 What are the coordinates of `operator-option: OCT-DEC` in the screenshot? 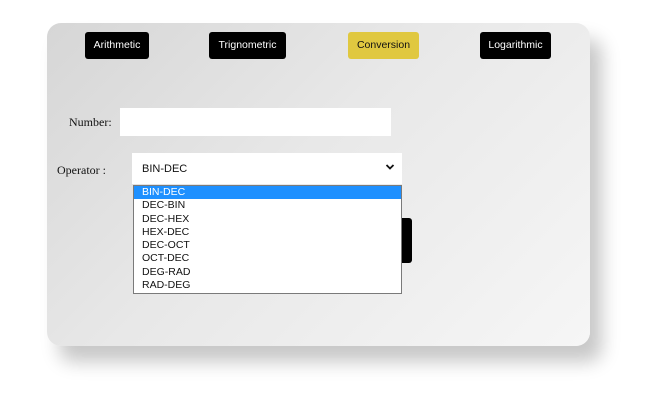 It's located at (267, 258).